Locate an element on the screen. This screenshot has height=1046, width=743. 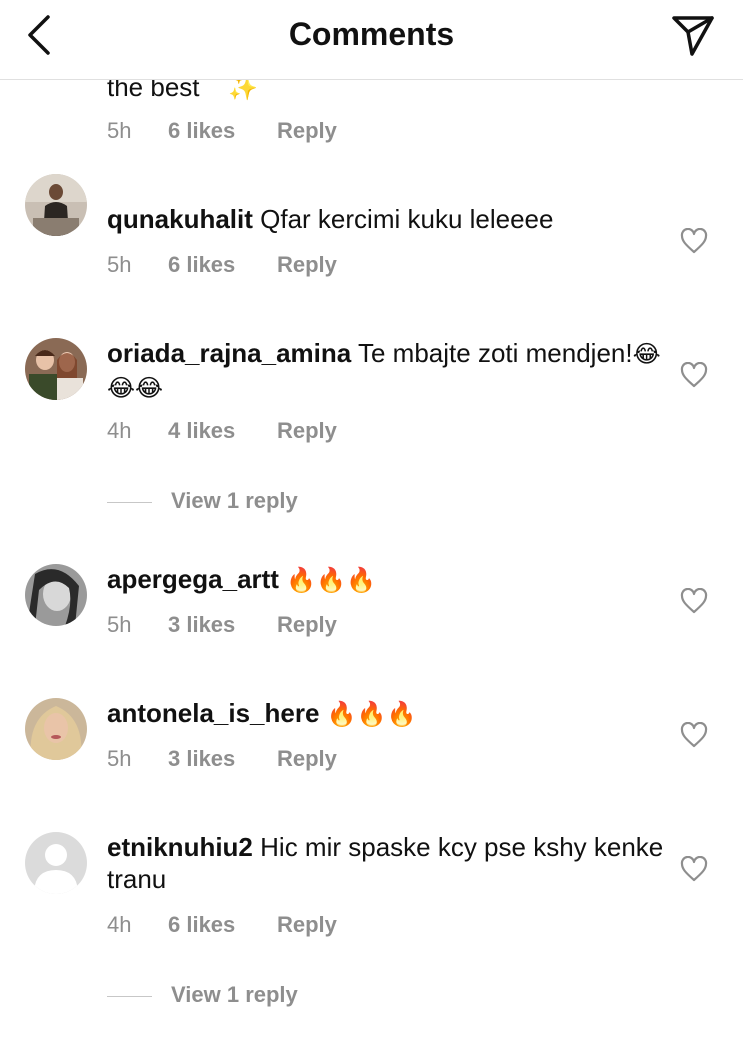
comment-text: the best is located at coordinates (153, 91).